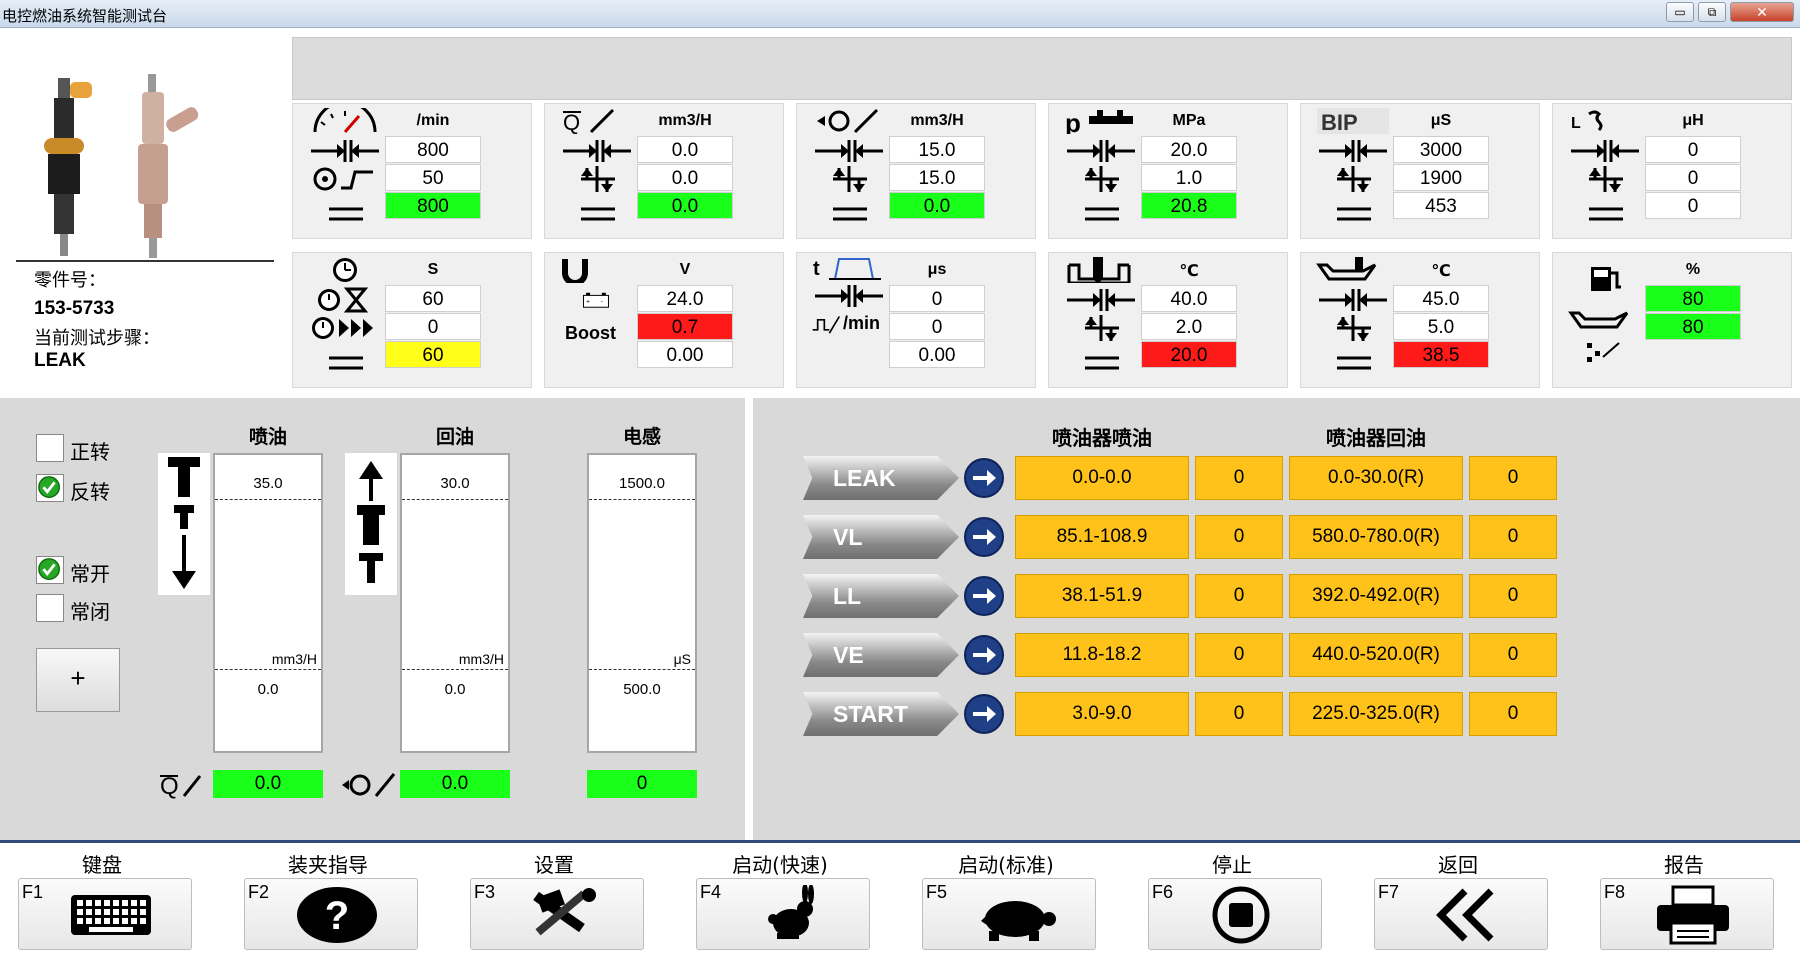 The width and height of the screenshot is (1800, 963). Describe the element at coordinates (1680, 12) in the screenshot. I see `minimize-button: ▭` at that location.